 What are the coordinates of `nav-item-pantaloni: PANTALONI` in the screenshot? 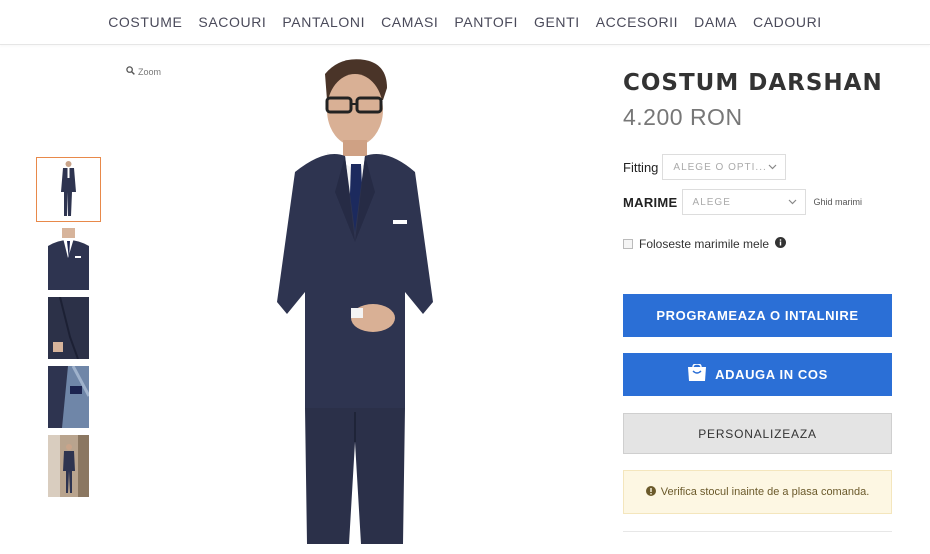 It's located at (323, 22).